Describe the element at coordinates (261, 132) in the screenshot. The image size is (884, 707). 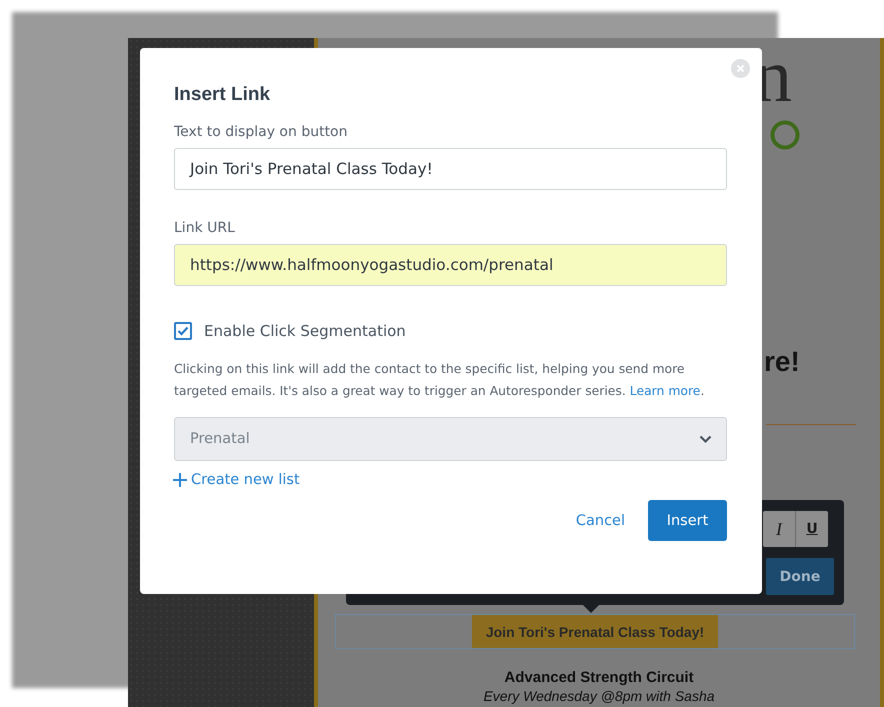
I see `field-label: Text to display on button` at that location.